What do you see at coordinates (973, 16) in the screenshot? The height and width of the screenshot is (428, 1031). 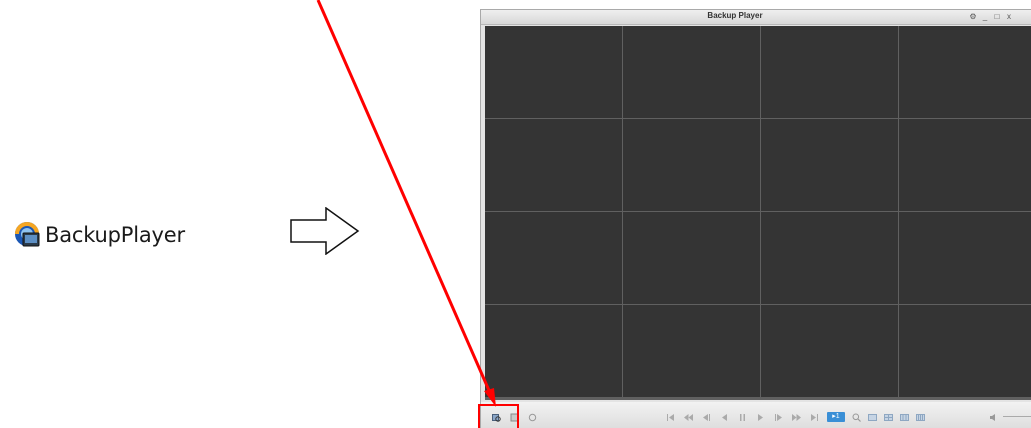 I see `settings-icon: ⚙` at bounding box center [973, 16].